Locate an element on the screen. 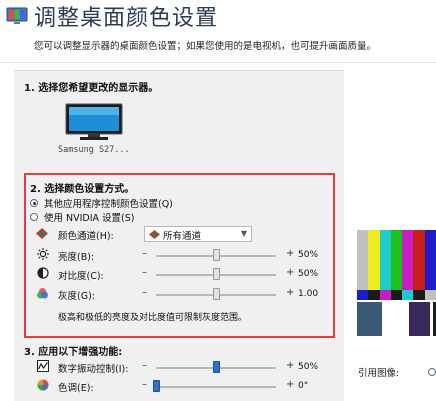  radio-other-apps is located at coordinates (34, 203).